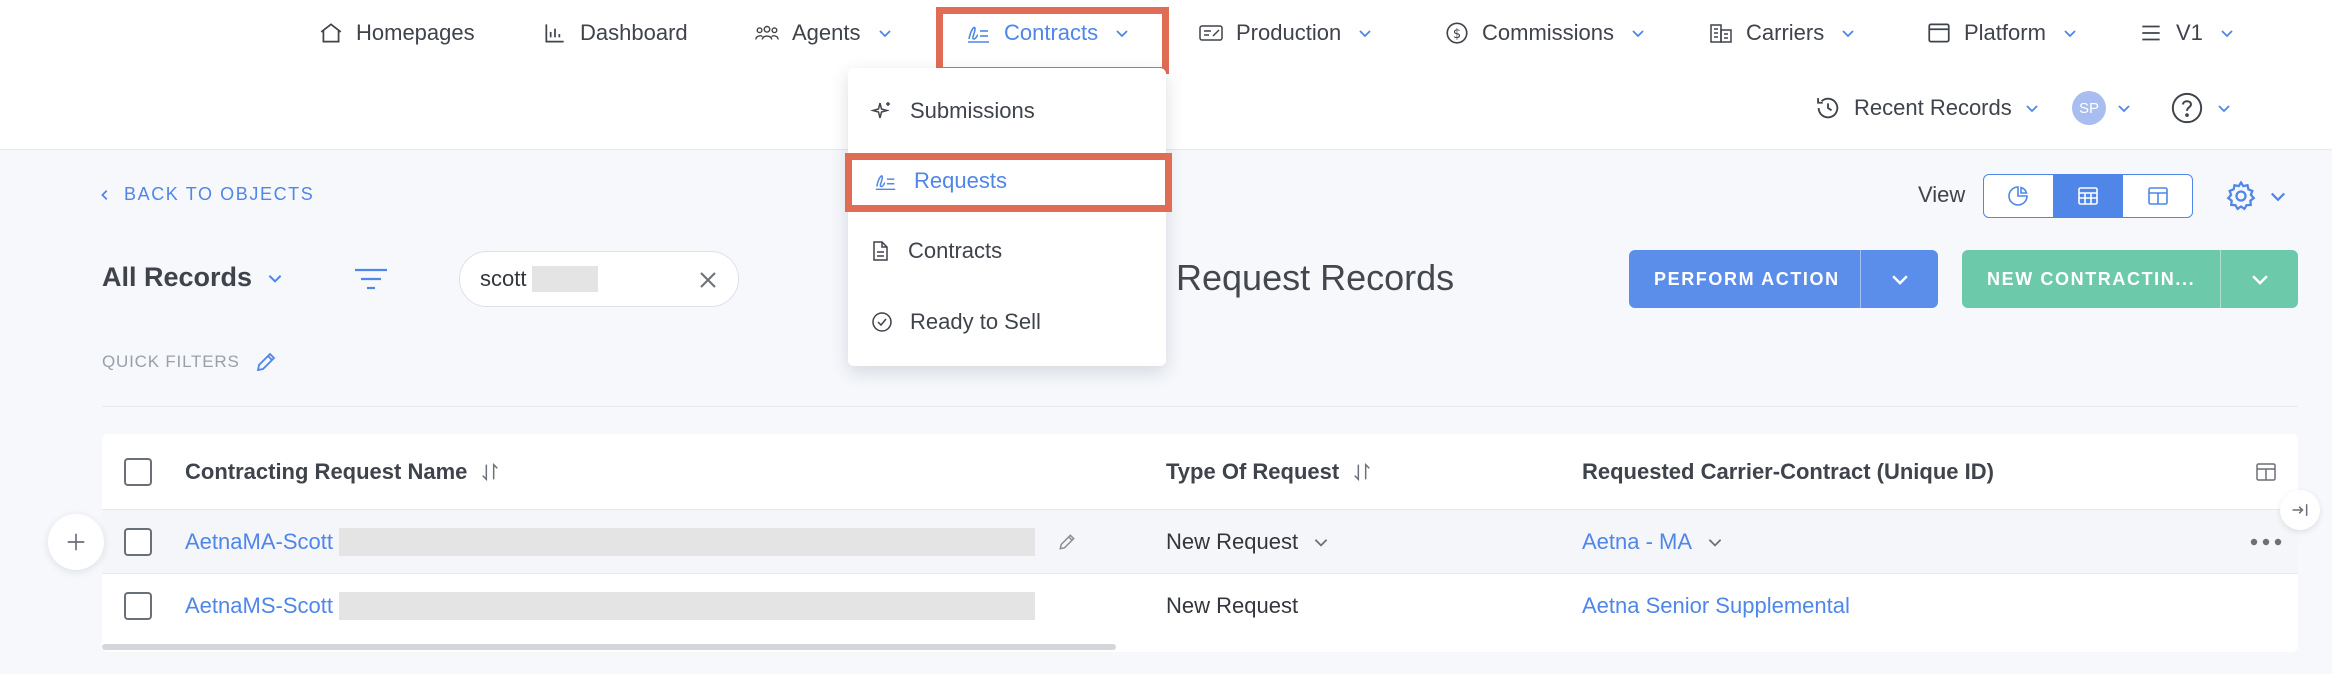 This screenshot has height=674, width=2332. I want to click on row-actions-cell, so click(2266, 541).